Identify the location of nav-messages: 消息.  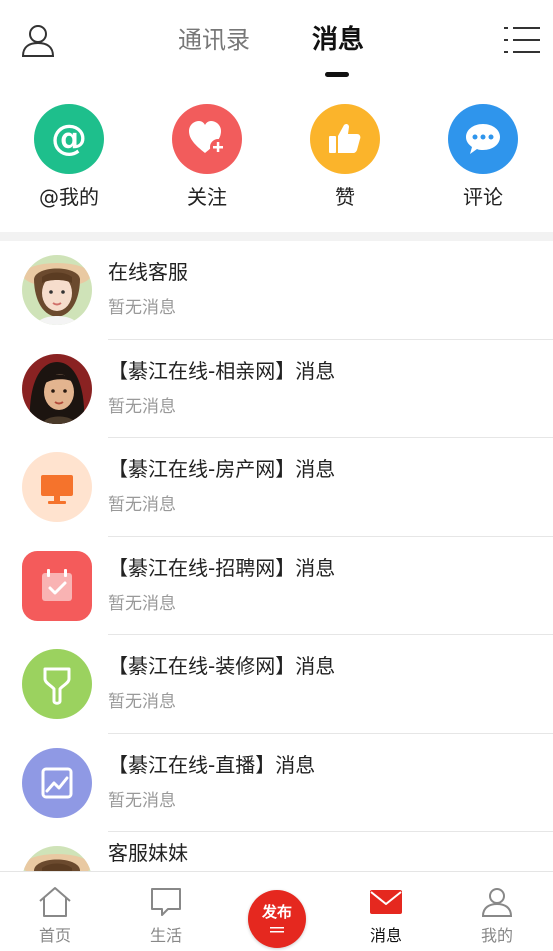
(386, 916).